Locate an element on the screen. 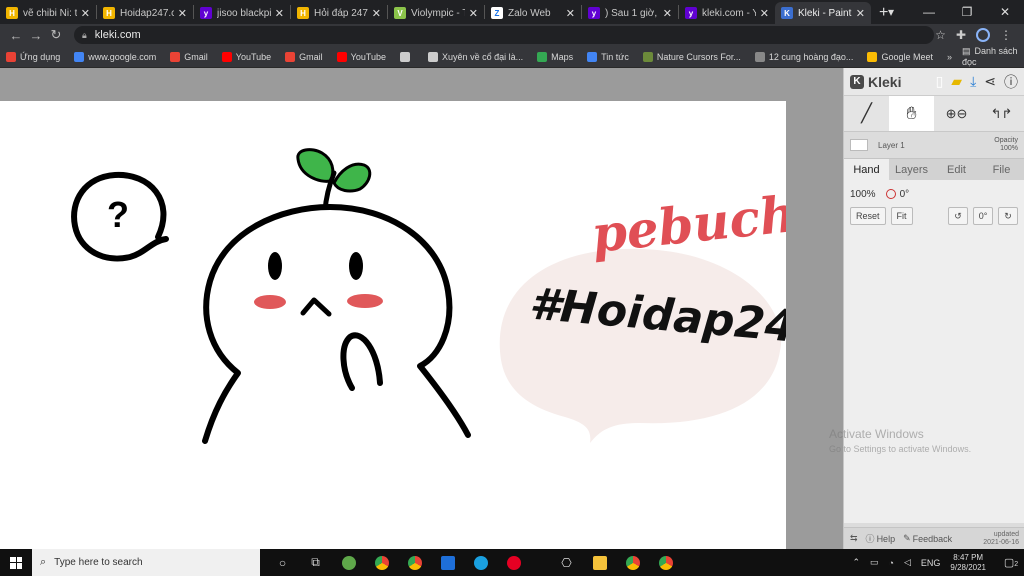 This screenshot has width=1024, height=576. app-edge-icon is located at coordinates (480, 562).